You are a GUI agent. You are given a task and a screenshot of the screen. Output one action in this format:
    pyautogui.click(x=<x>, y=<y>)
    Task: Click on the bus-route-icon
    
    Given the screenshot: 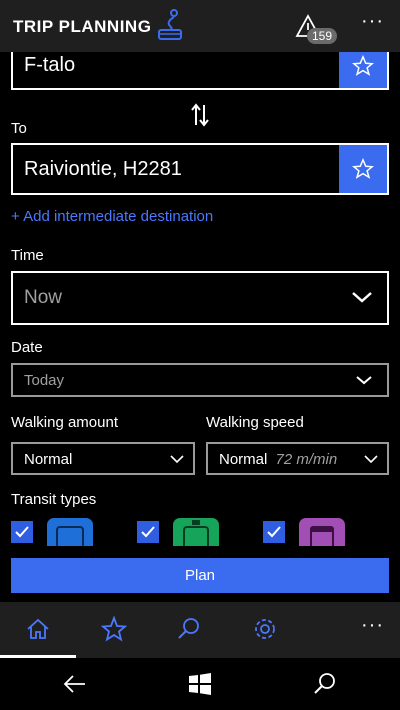 What is the action you would take?
    pyautogui.click(x=170, y=24)
    